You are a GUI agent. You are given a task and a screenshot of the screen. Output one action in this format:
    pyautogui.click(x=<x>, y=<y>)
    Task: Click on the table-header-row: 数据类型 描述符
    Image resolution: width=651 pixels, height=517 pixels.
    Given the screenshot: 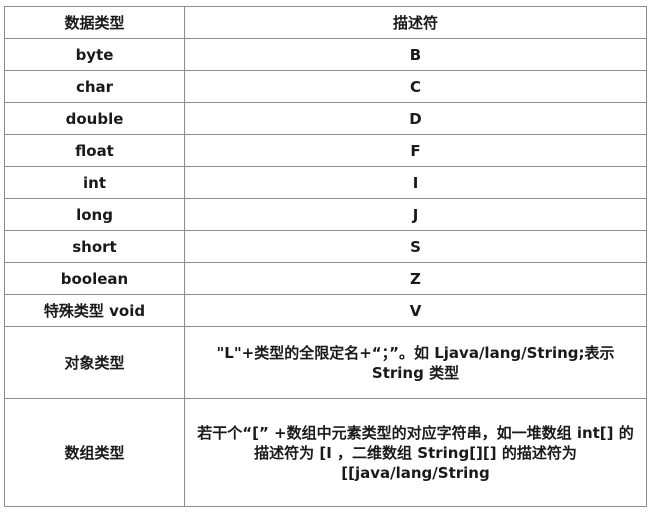 What is the action you would take?
    pyautogui.click(x=325, y=22)
    